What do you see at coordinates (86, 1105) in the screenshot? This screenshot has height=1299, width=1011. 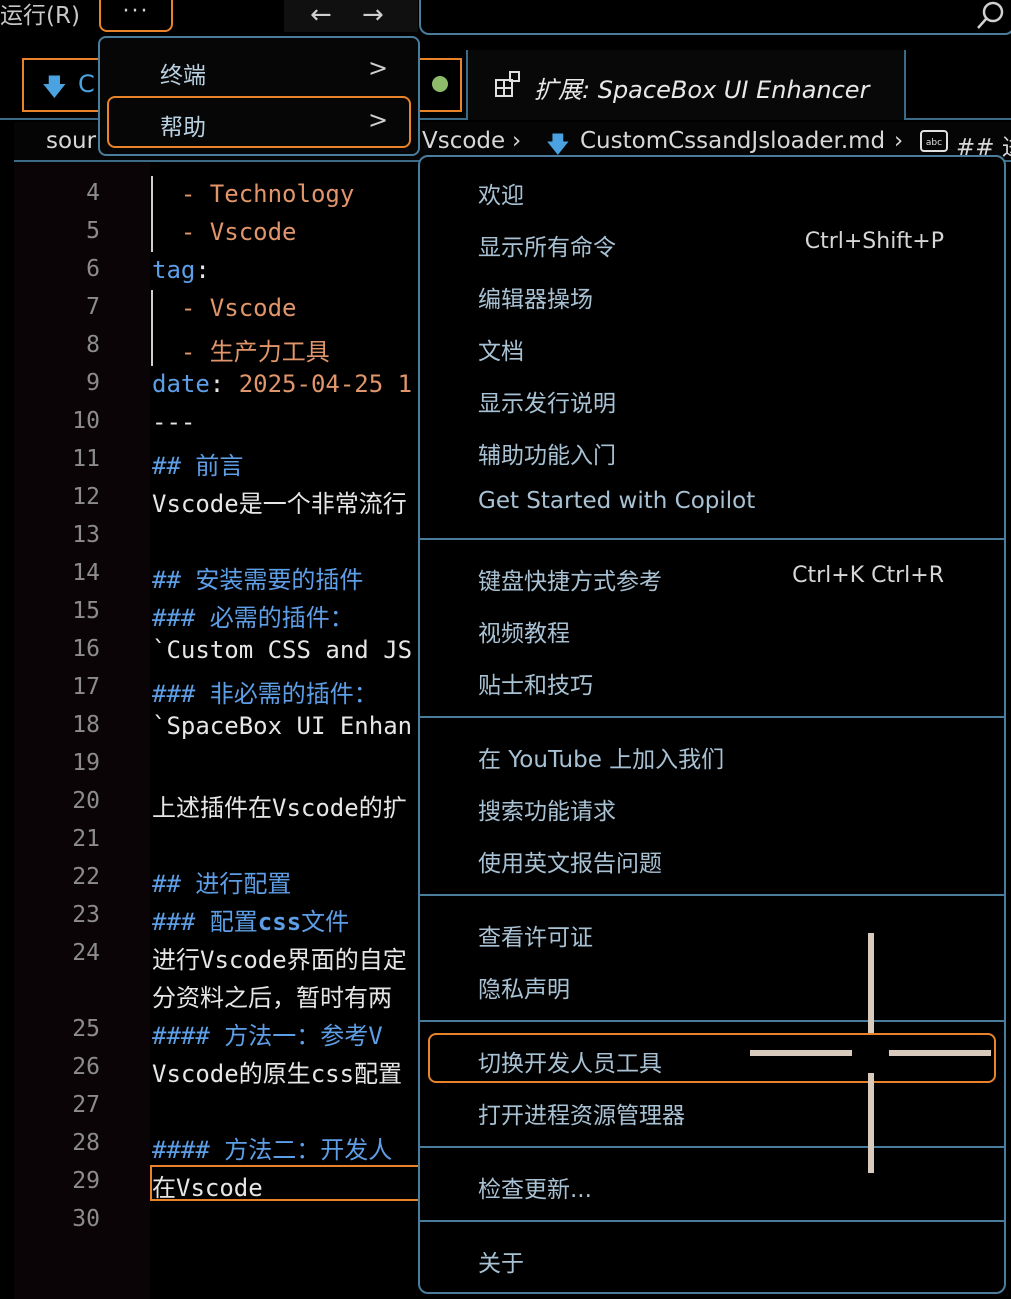 I see `line-number: 27` at bounding box center [86, 1105].